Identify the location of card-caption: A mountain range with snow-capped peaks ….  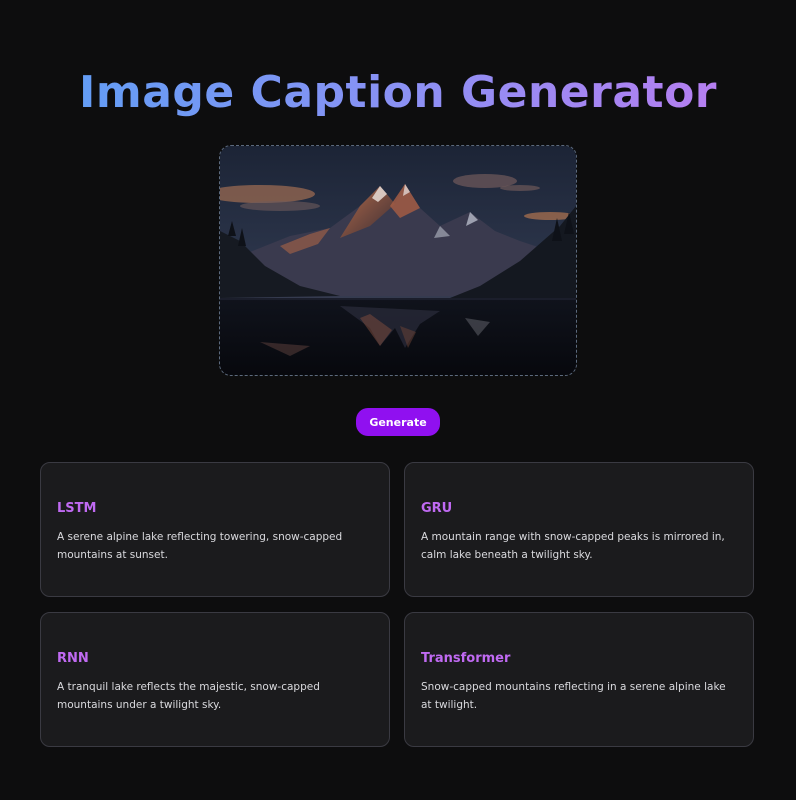
(573, 546).